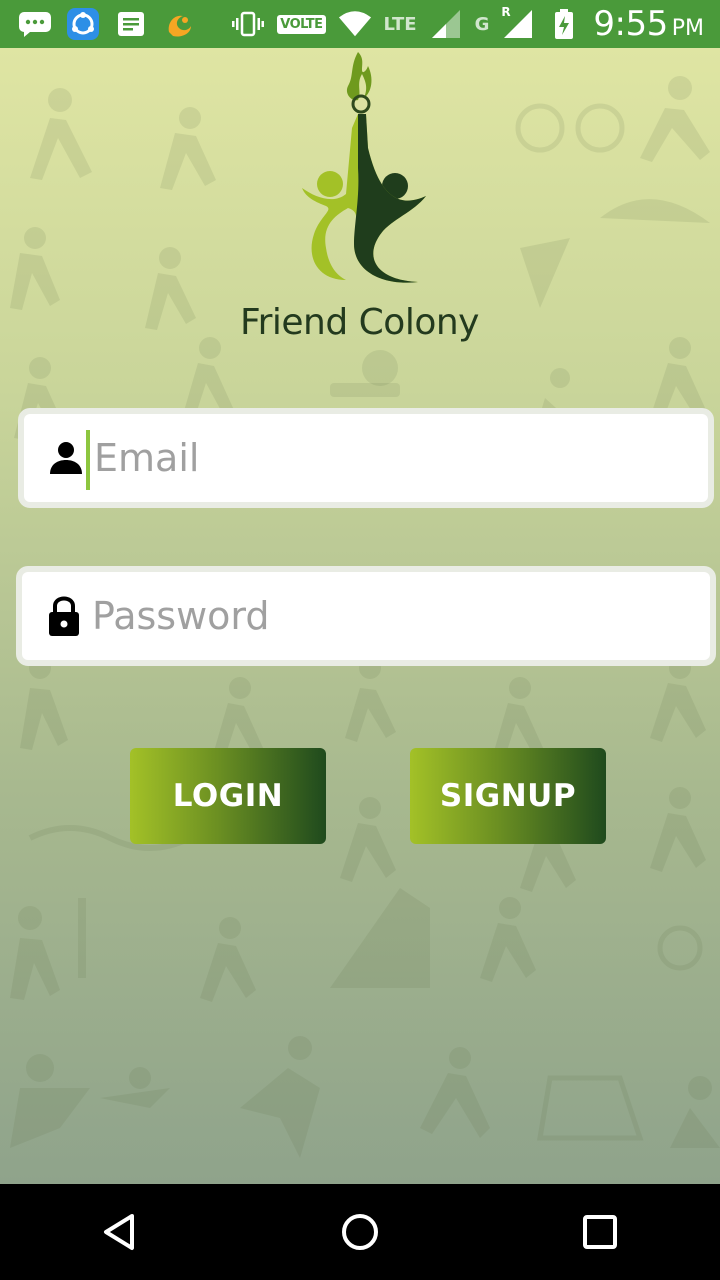  I want to click on wifi-icon, so click(355, 24).